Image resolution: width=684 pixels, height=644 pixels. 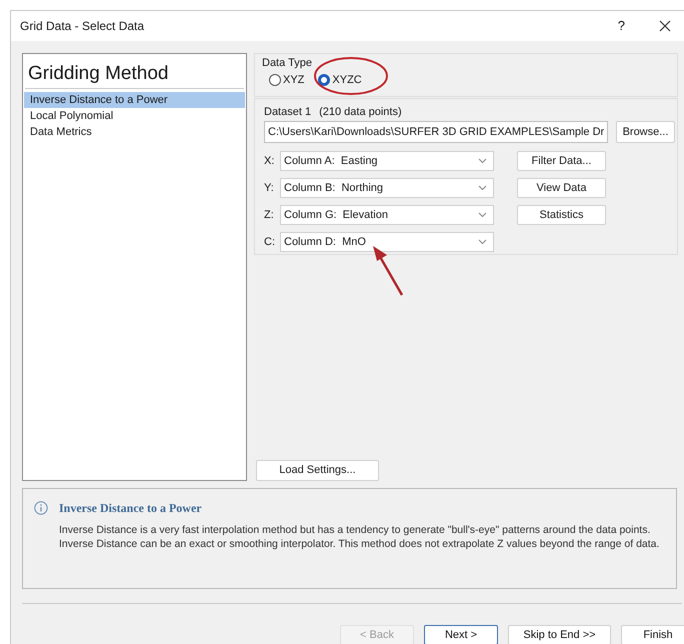 What do you see at coordinates (287, 63) in the screenshot?
I see `group-label: Data Type` at bounding box center [287, 63].